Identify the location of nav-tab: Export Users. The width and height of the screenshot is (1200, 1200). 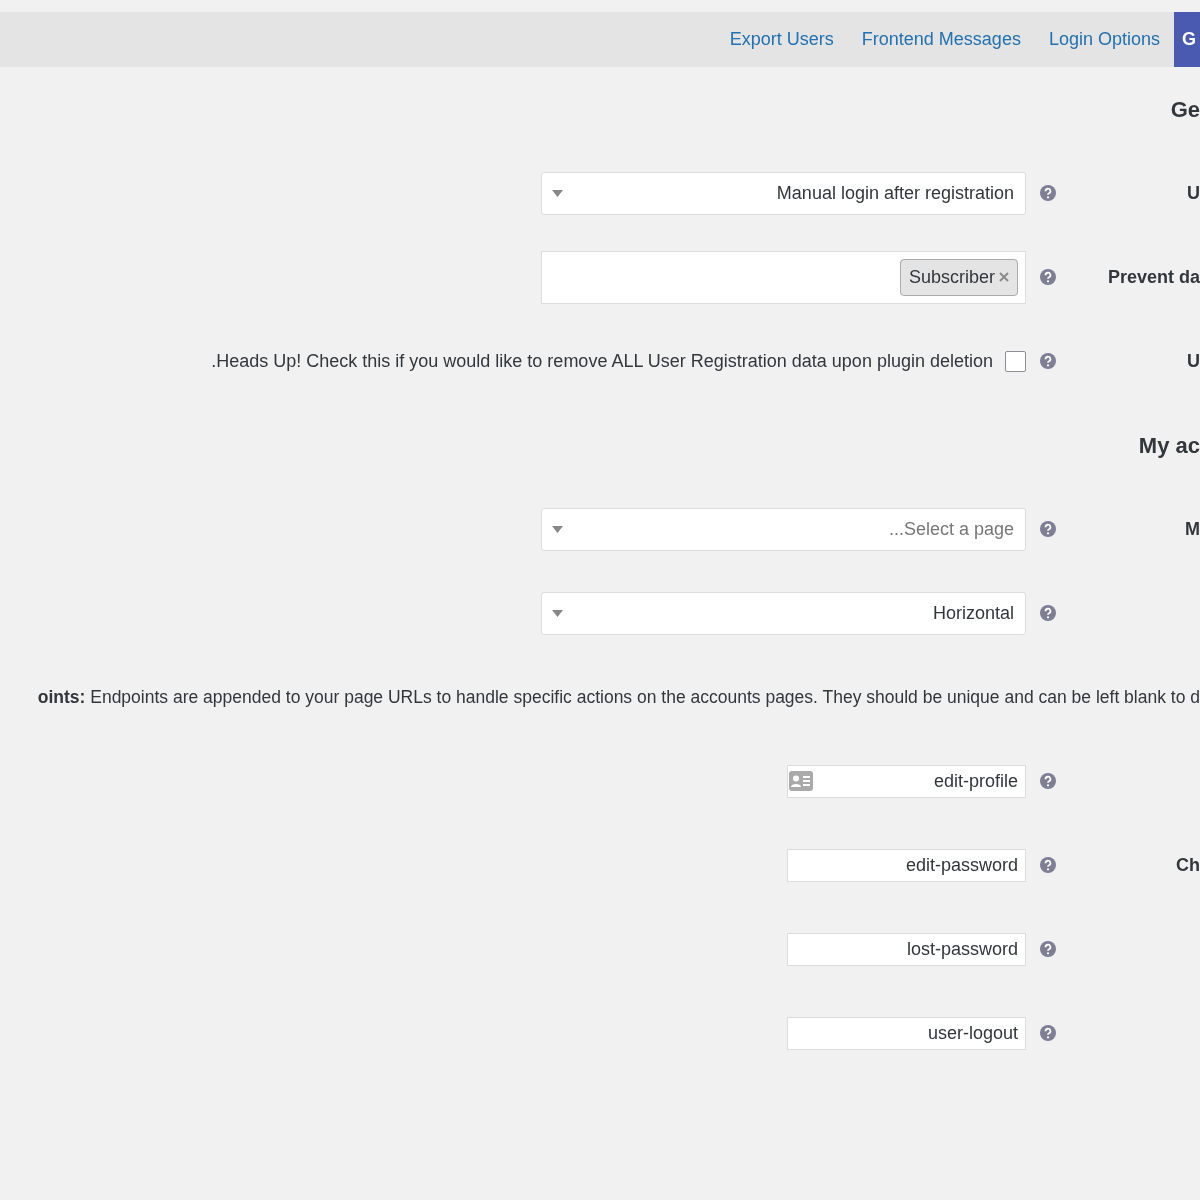
(781, 39).